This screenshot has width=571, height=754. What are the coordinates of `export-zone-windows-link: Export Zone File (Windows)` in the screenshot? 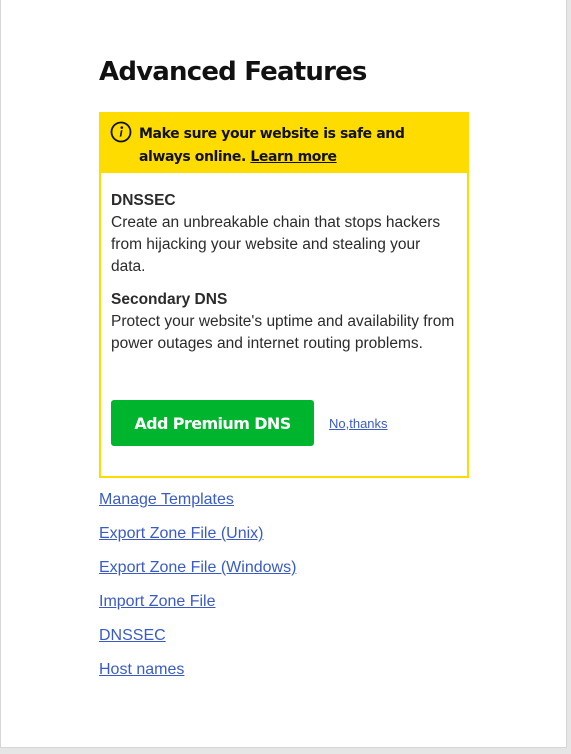 It's located at (197, 567).